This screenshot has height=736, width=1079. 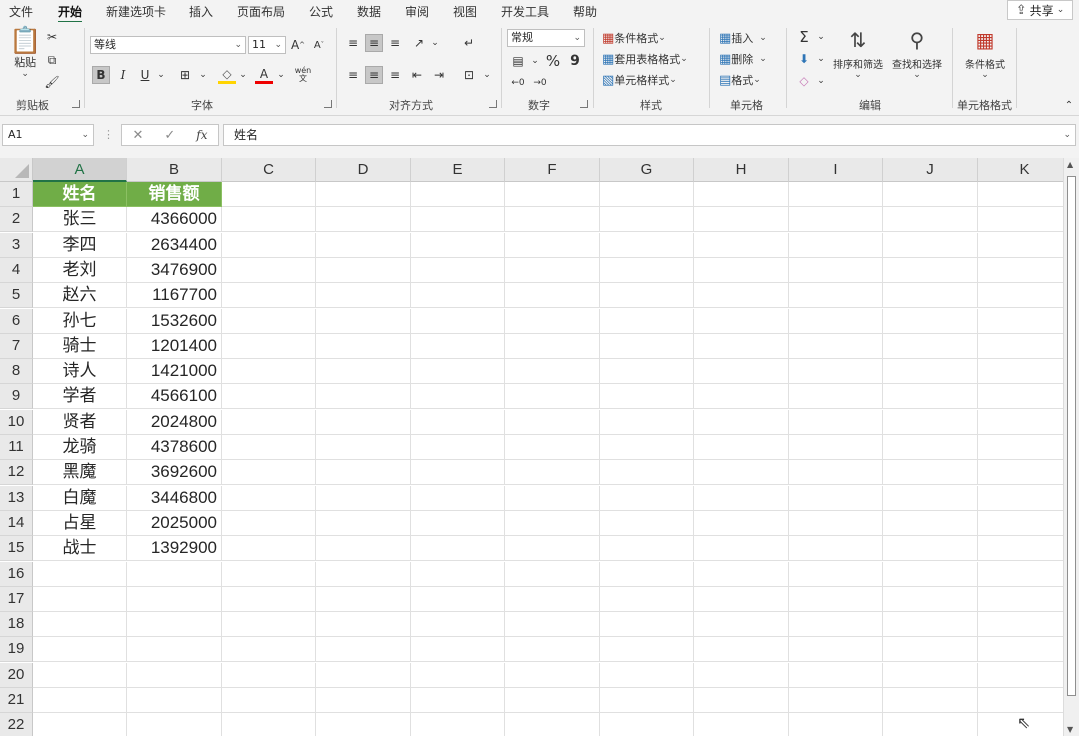 I want to click on cell-i16, so click(x=836, y=574).